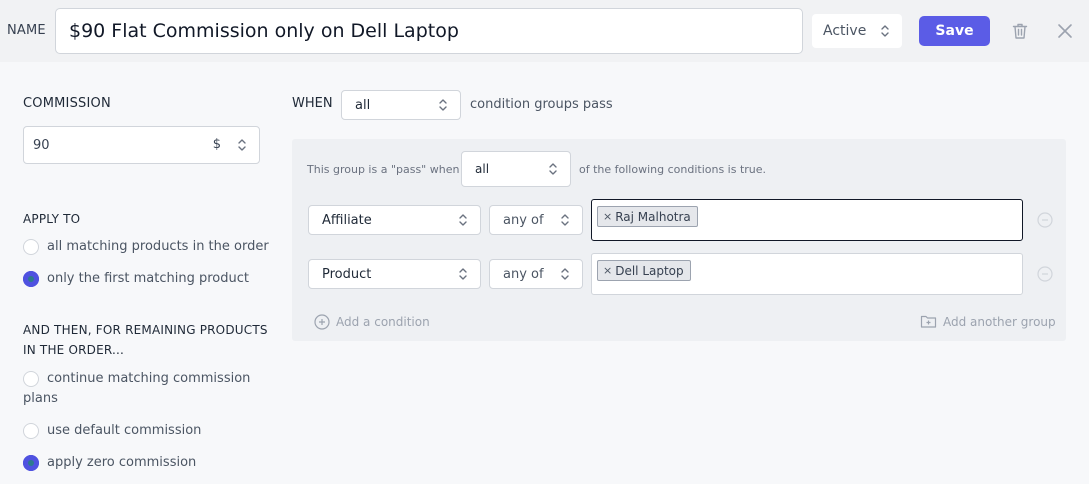  I want to click on condition-field-value: Affiliate, so click(347, 220).